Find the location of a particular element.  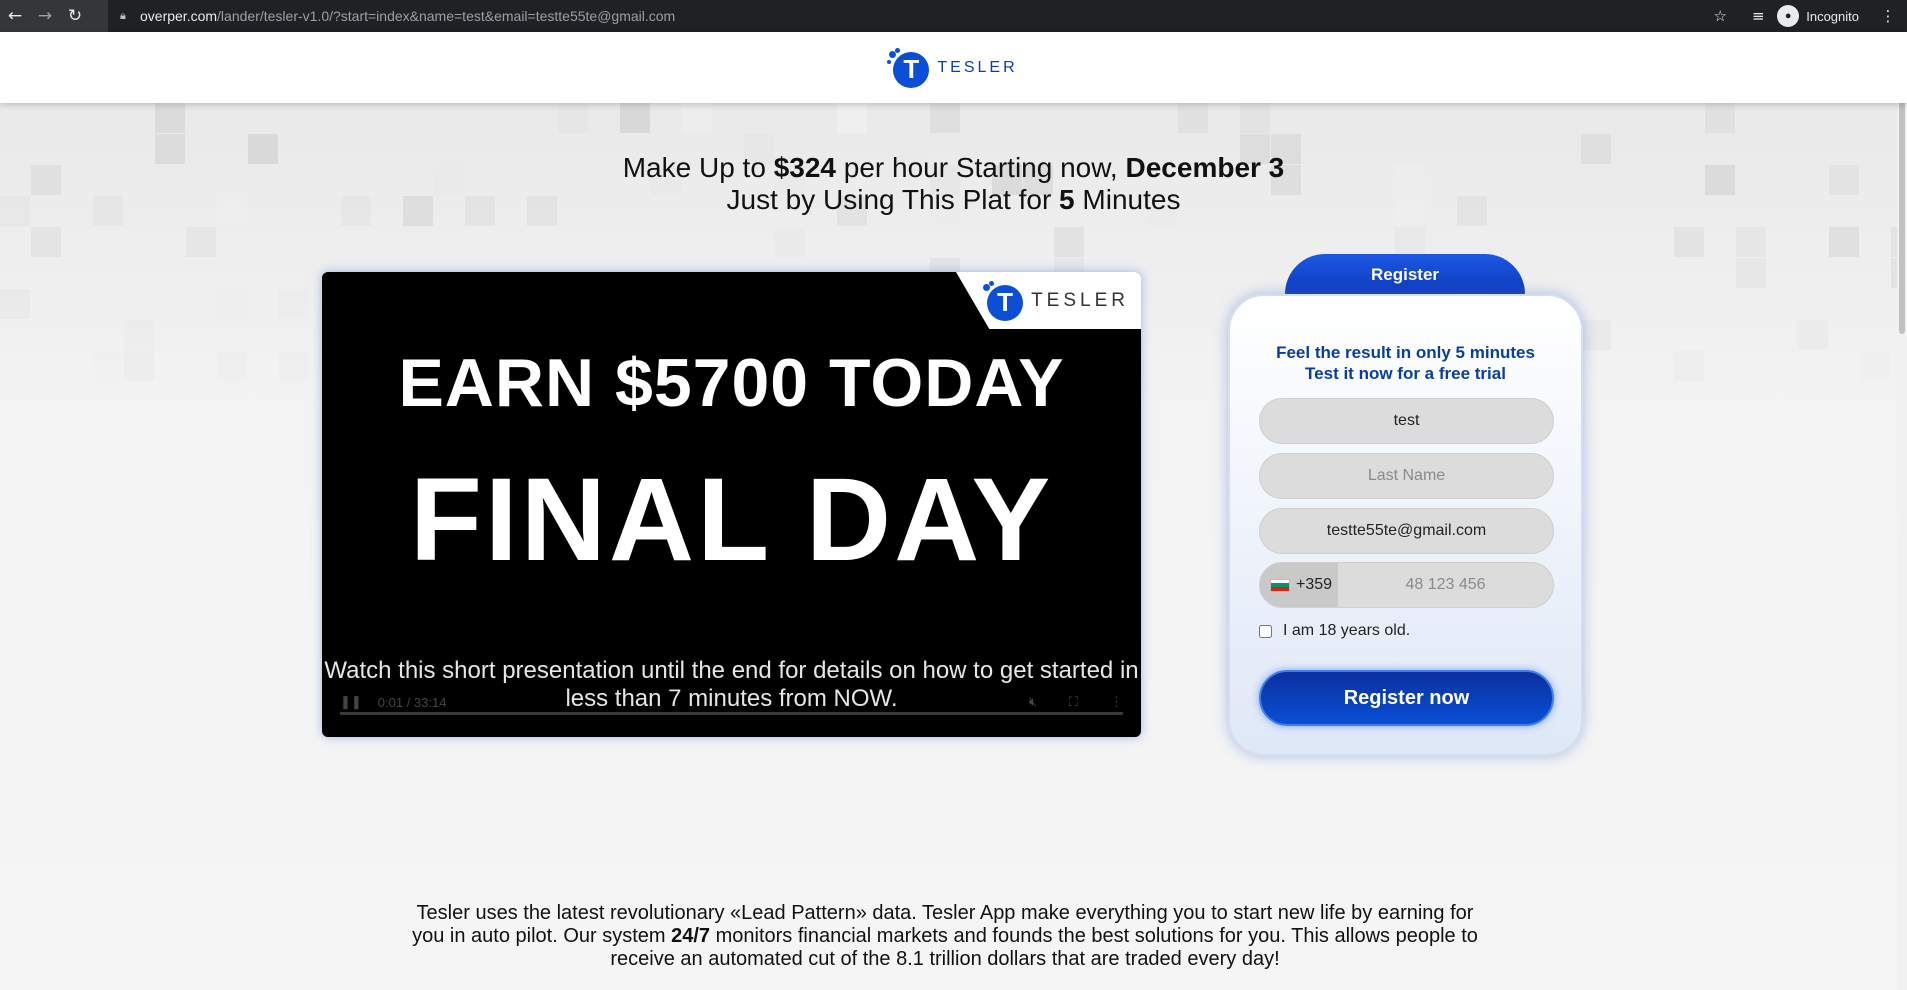

video-final-day: FINAL DAY is located at coordinates (731, 520).